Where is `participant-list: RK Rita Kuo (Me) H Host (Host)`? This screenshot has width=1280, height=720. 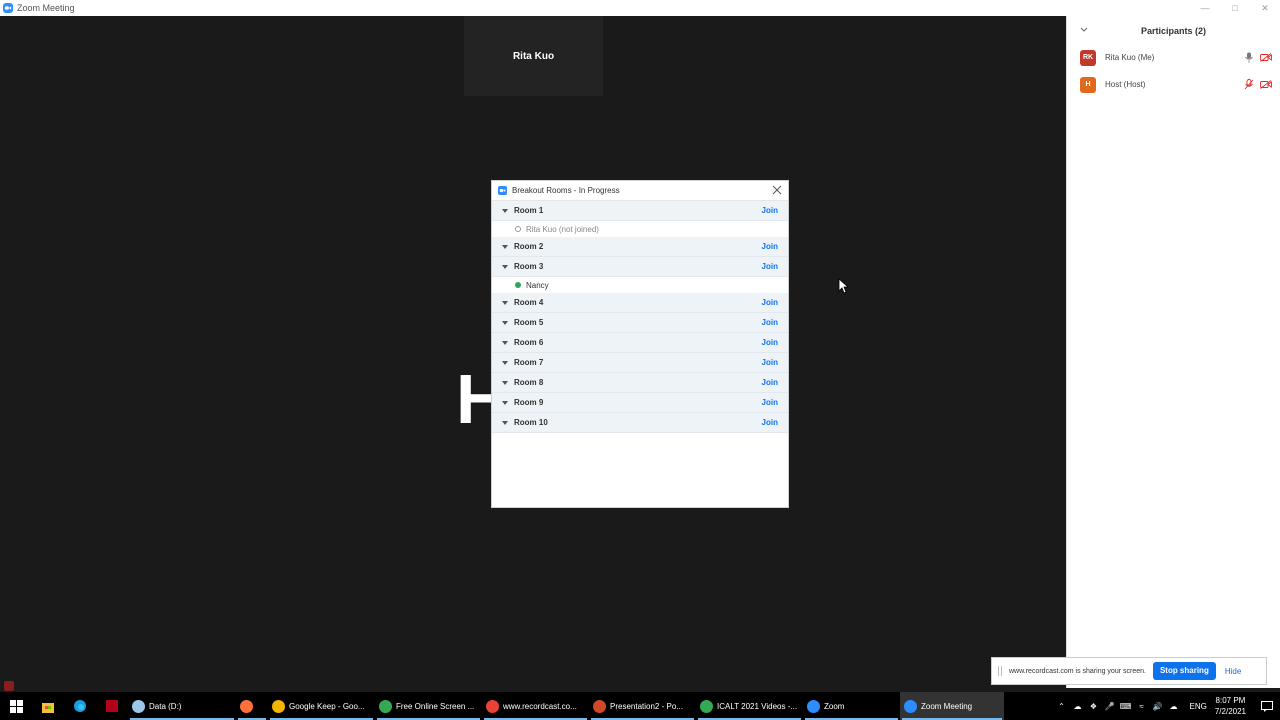 participant-list: RK Rita Kuo (Me) H Host (Host) is located at coordinates (1173, 71).